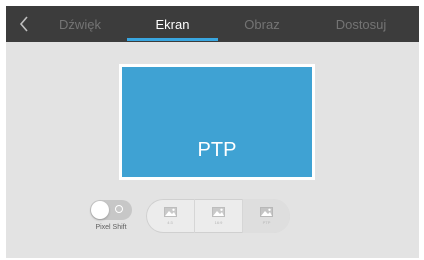 Image resolution: width=424 pixels, height=260 pixels. What do you see at coordinates (172, 39) in the screenshot?
I see `active-tab-indicator` at bounding box center [172, 39].